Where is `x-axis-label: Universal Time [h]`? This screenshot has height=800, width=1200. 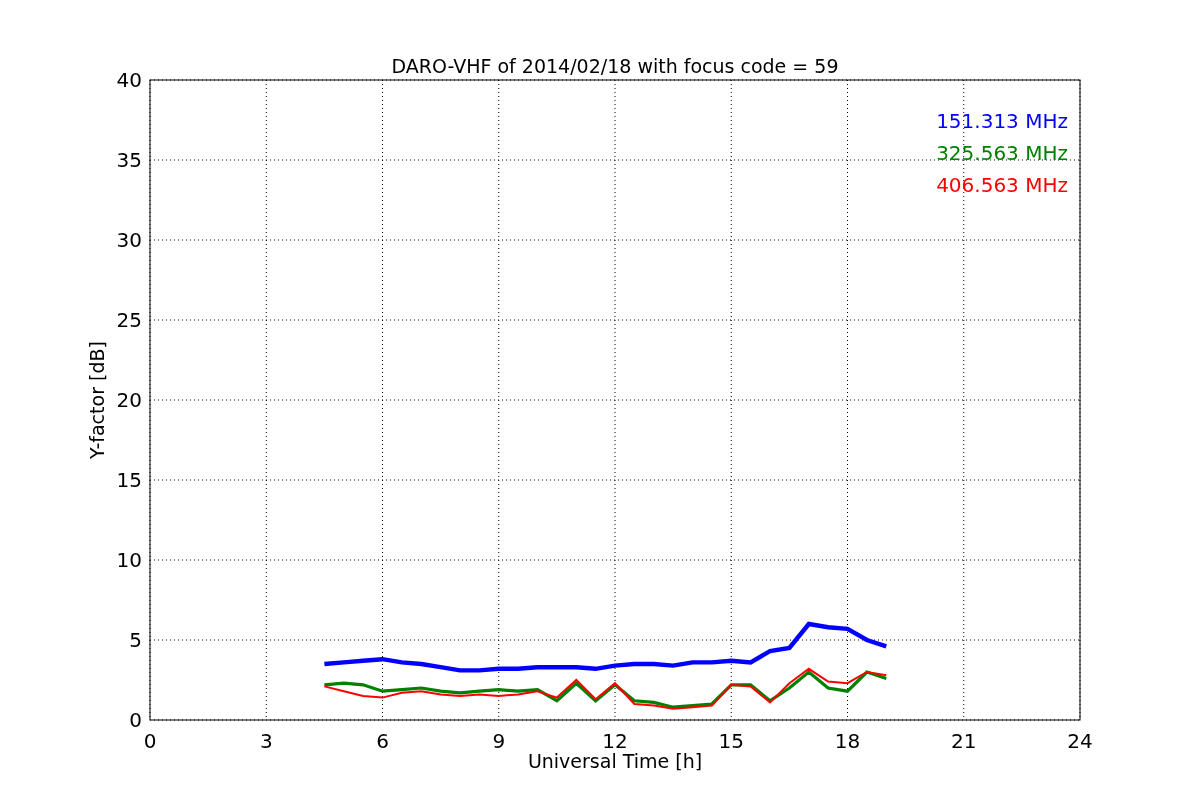 x-axis-label: Universal Time [h] is located at coordinates (615, 761).